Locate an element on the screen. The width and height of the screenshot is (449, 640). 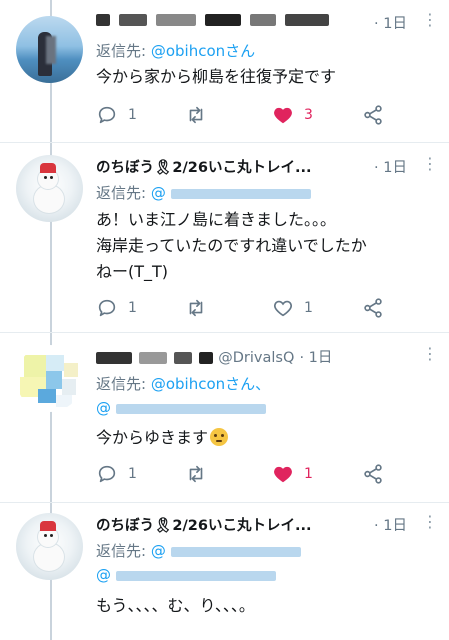
like-button: 3 is located at coordinates (292, 115).